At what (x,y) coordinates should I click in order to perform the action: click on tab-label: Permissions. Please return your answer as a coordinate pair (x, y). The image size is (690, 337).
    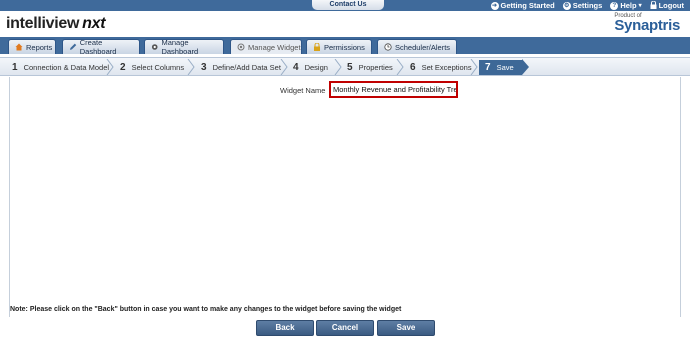
    Looking at the image, I should click on (344, 47).